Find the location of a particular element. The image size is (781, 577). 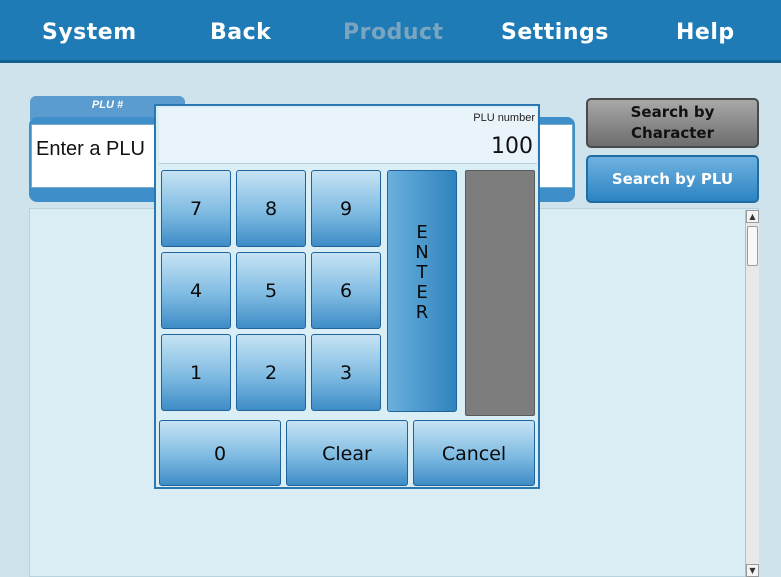

enter-key: E N T E R is located at coordinates (422, 291).